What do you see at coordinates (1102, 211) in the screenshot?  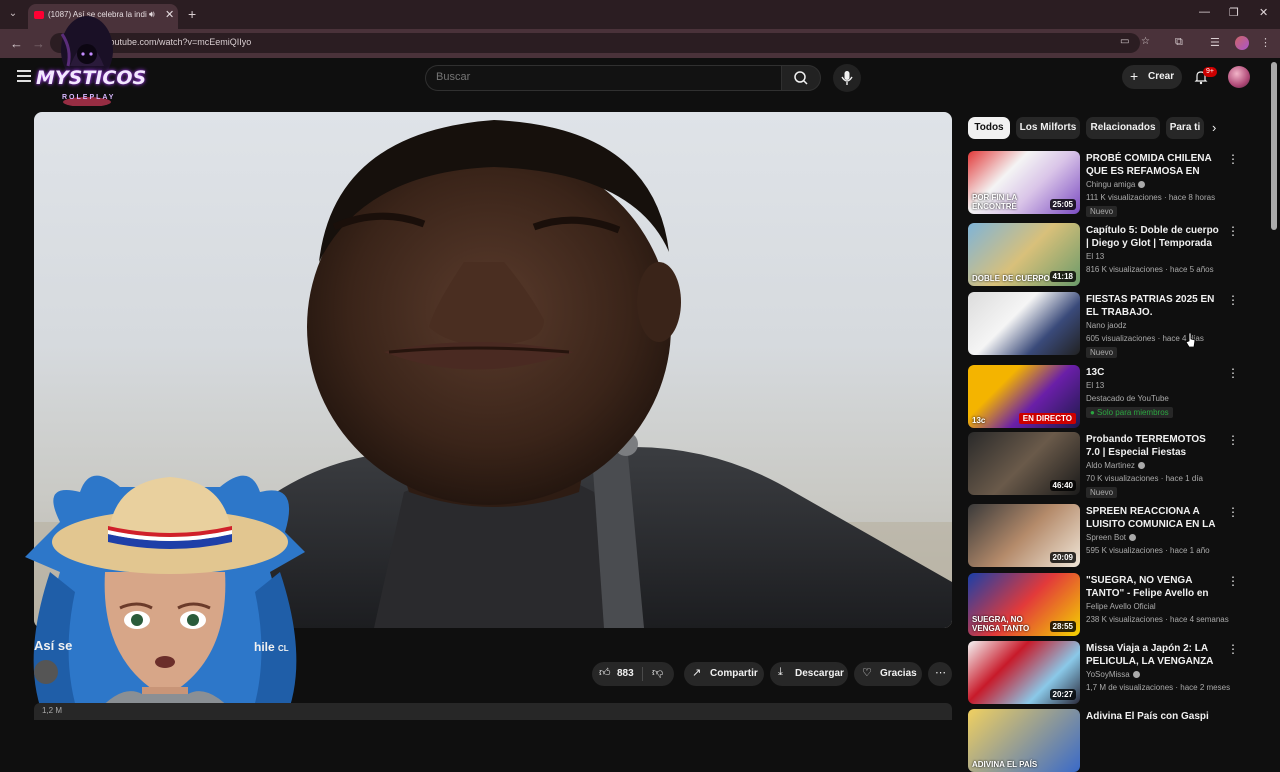 I see `new-badge: Nuevo` at bounding box center [1102, 211].